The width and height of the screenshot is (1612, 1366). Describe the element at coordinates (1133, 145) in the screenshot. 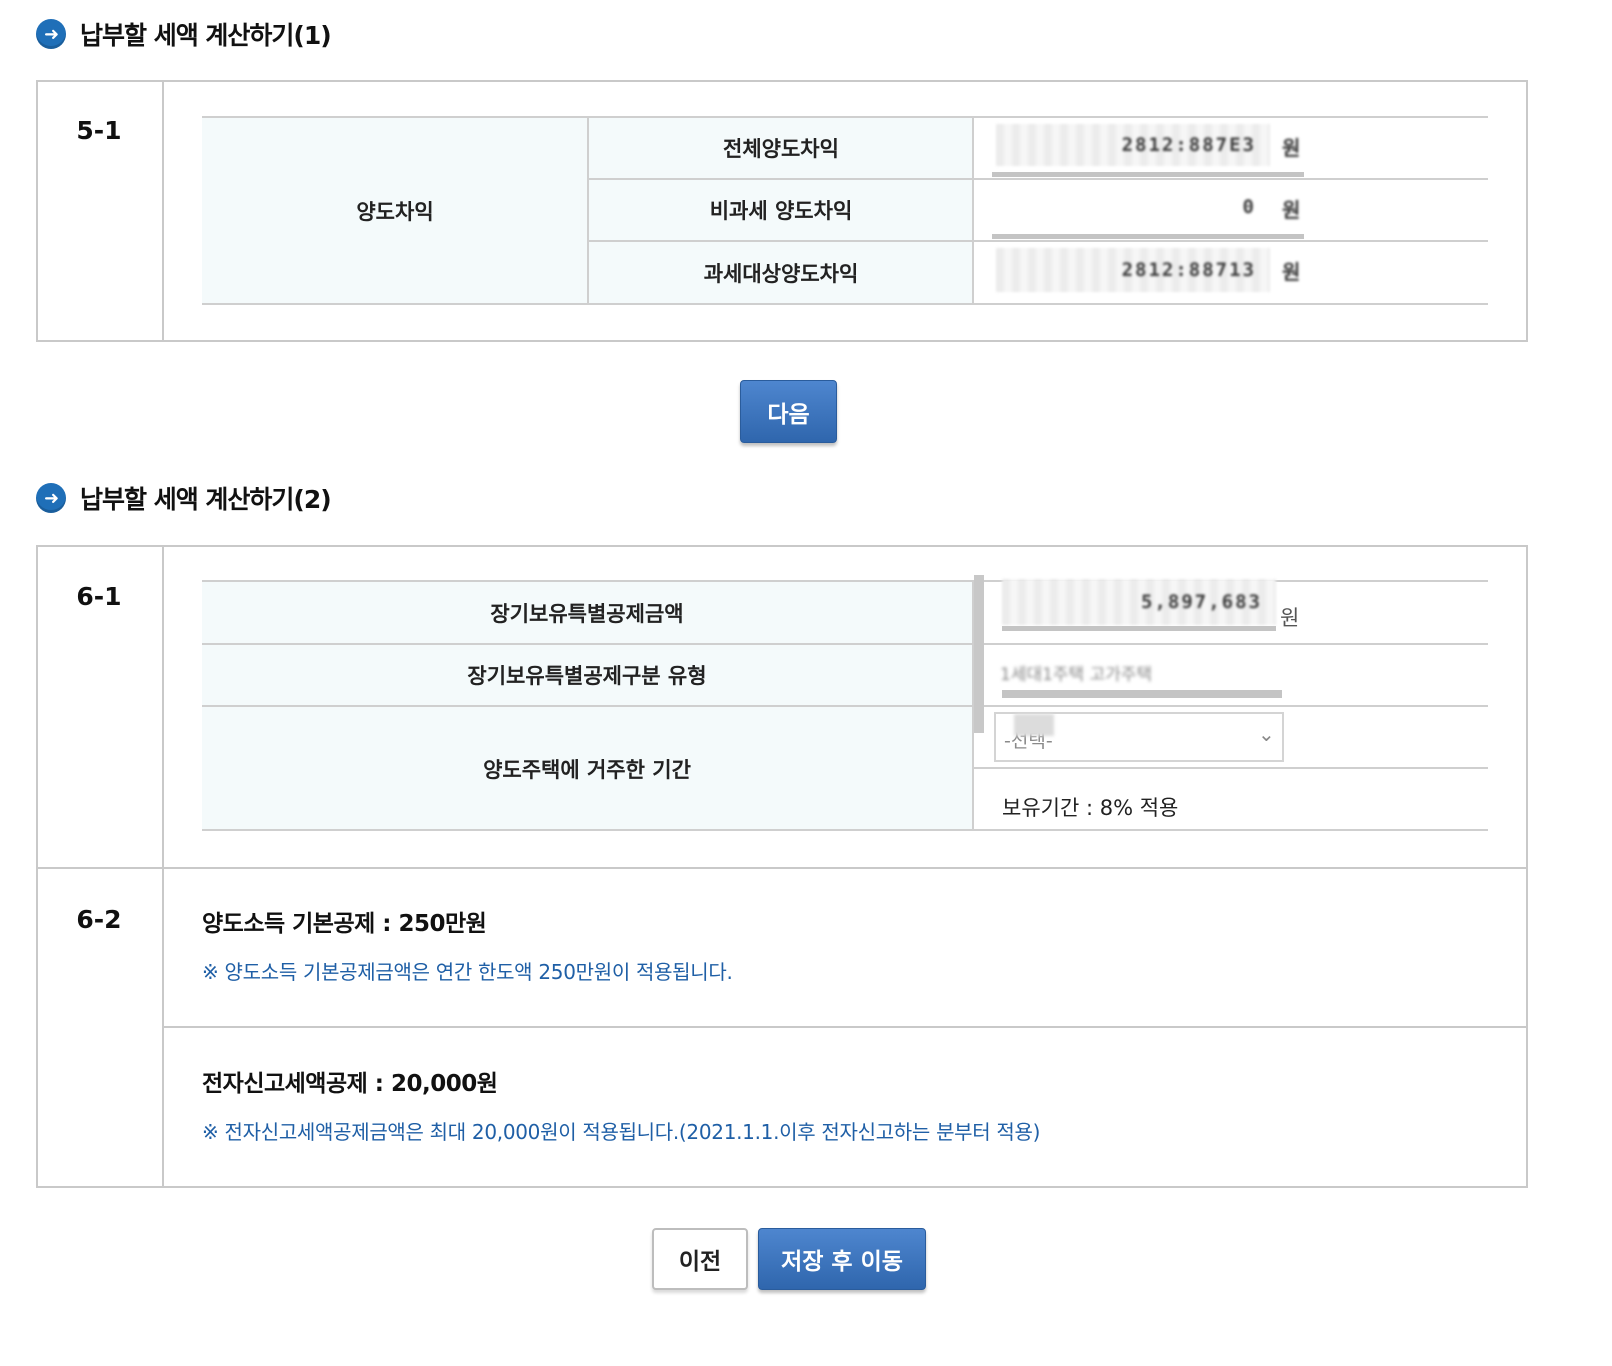

I see `total-gain-field: 2812:887E3` at that location.